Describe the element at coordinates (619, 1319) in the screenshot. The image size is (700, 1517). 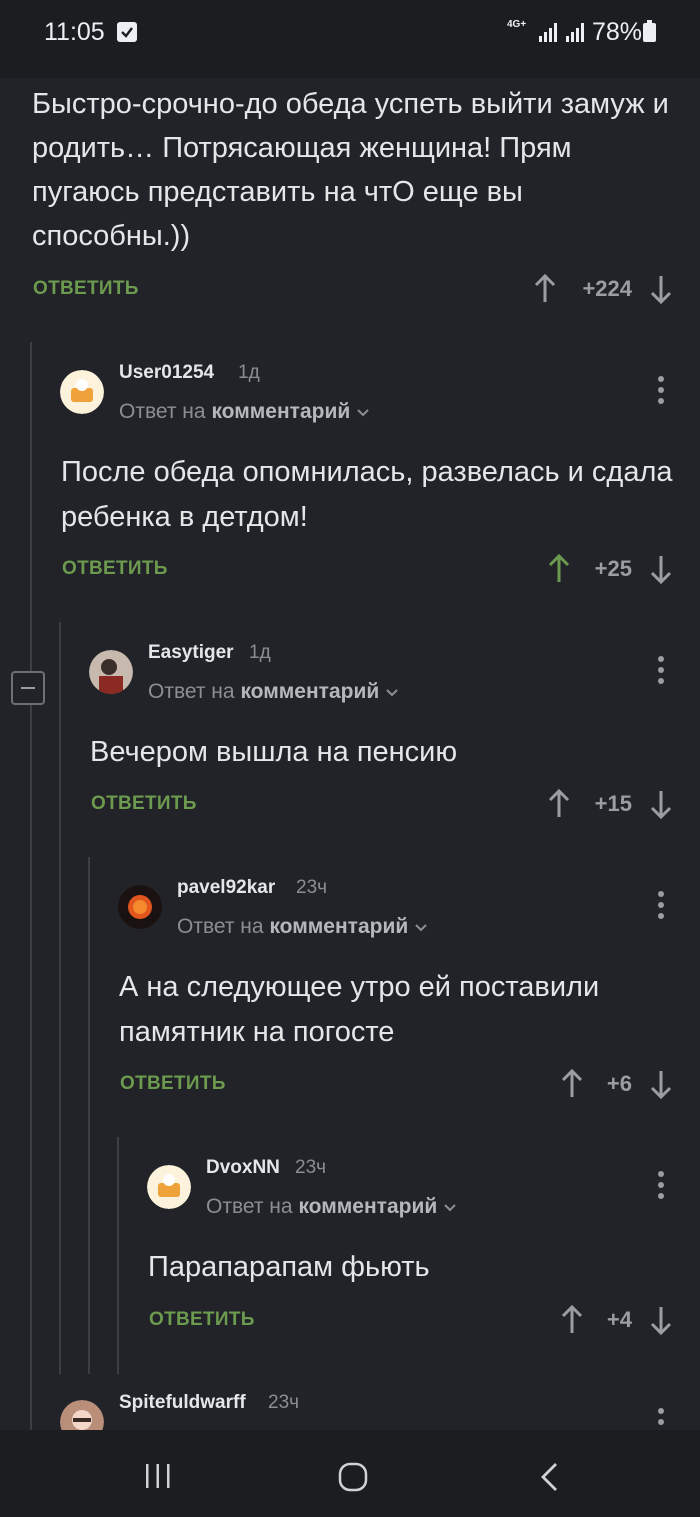
I see `comment-score: +4` at that location.